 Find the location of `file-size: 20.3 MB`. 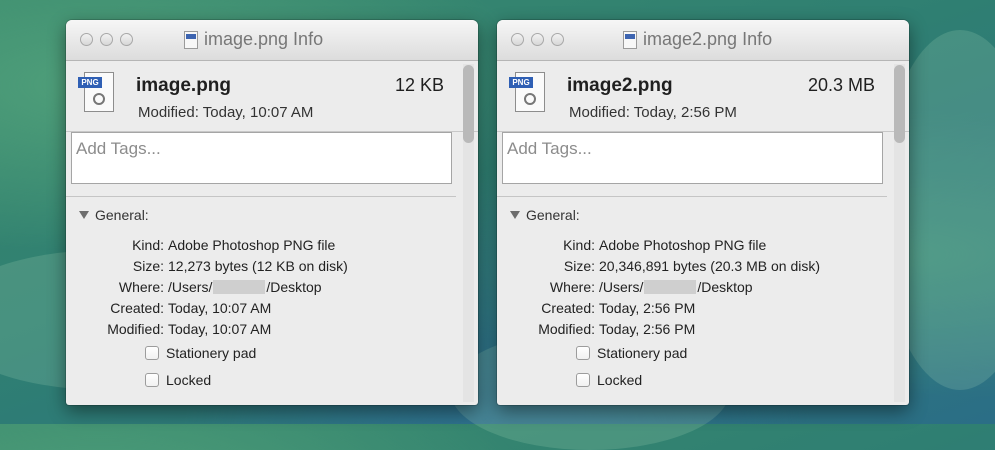

file-size: 20.3 MB is located at coordinates (841, 85).